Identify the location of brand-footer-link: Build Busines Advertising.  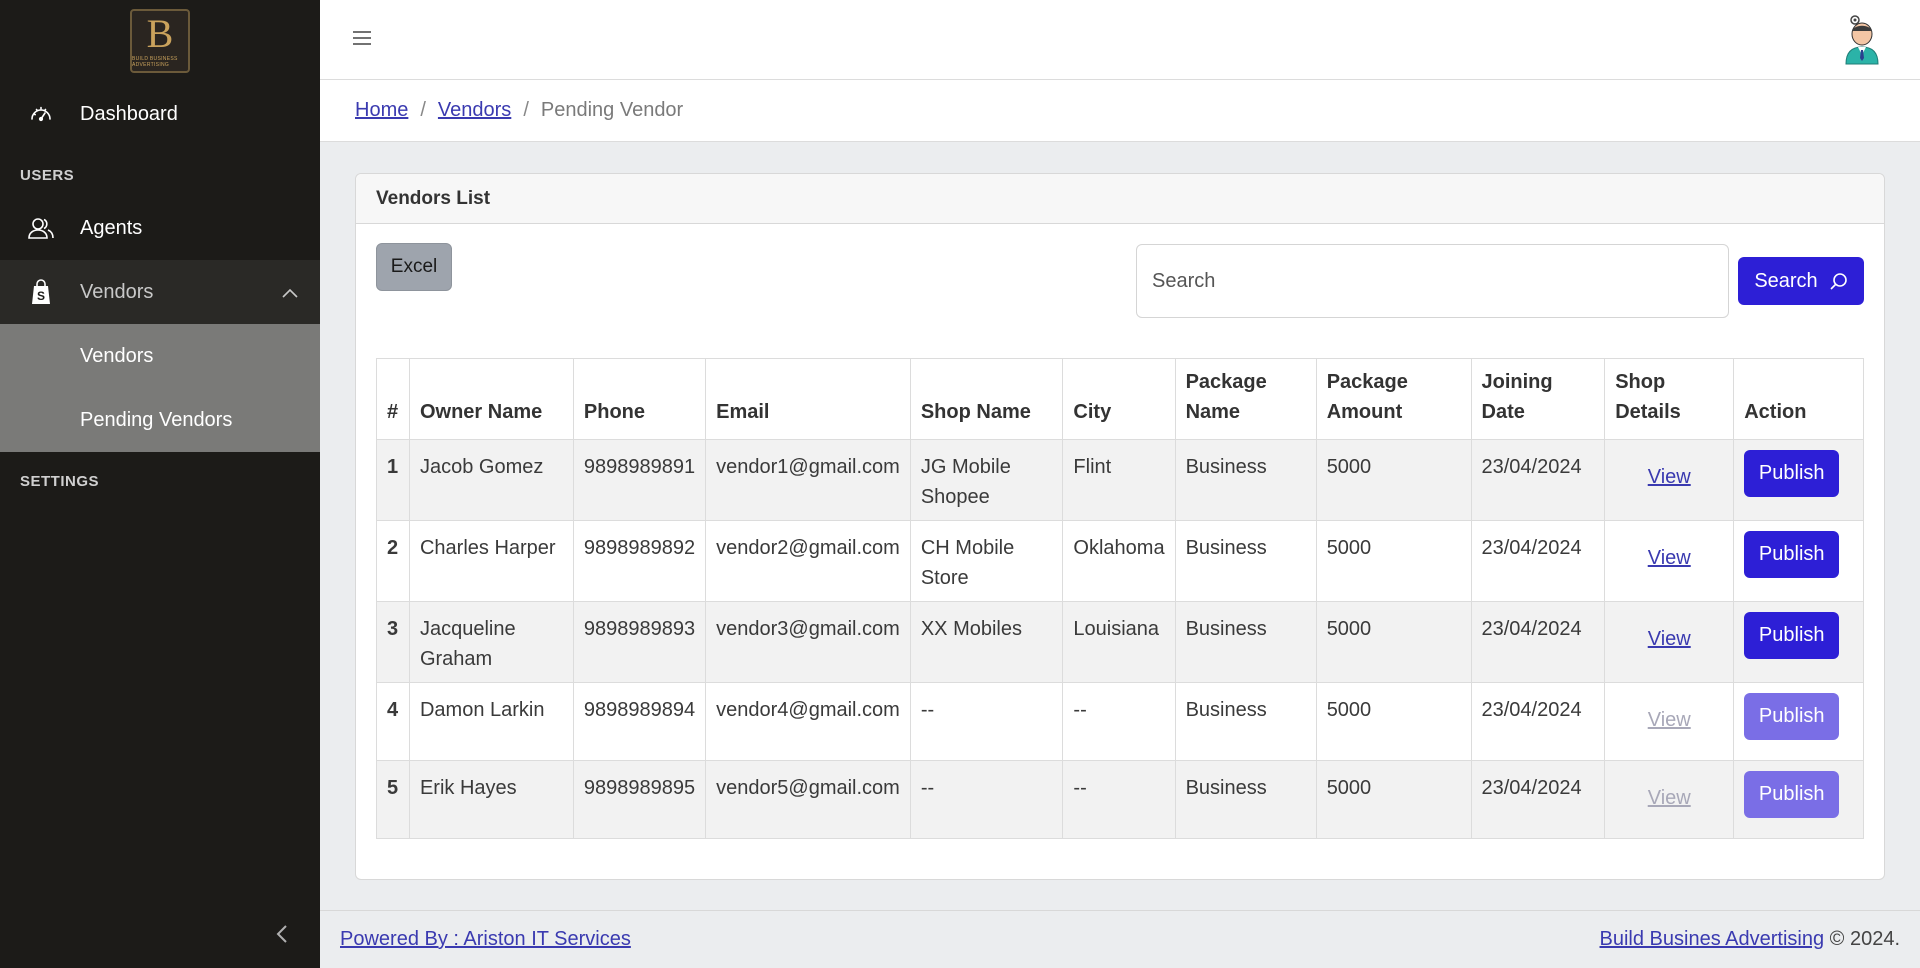
(1712, 939).